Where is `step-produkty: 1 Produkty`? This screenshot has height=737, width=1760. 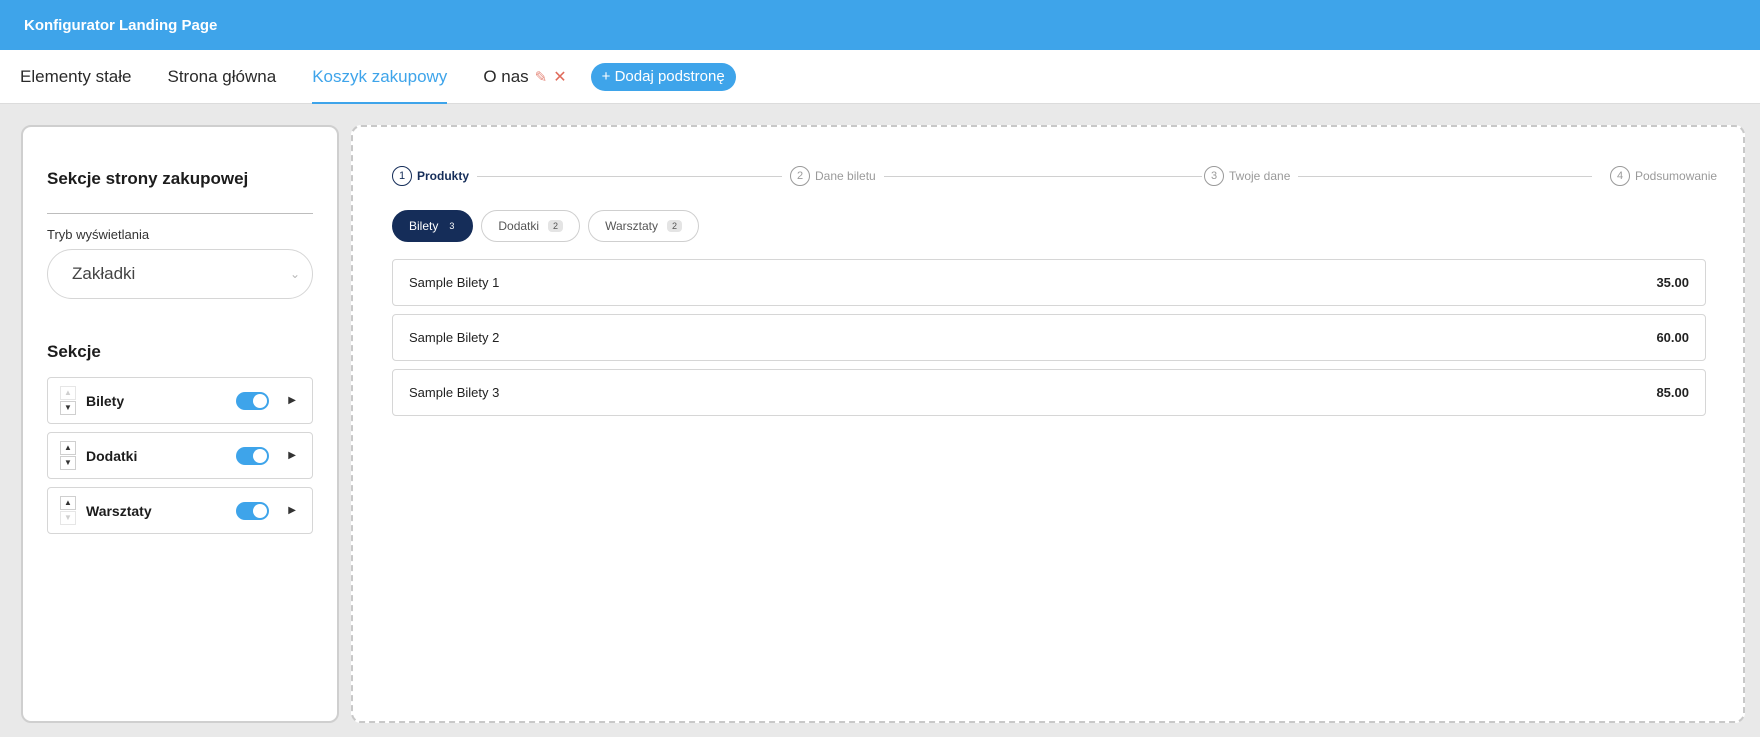
step-produkty: 1 Produkty is located at coordinates (435, 176).